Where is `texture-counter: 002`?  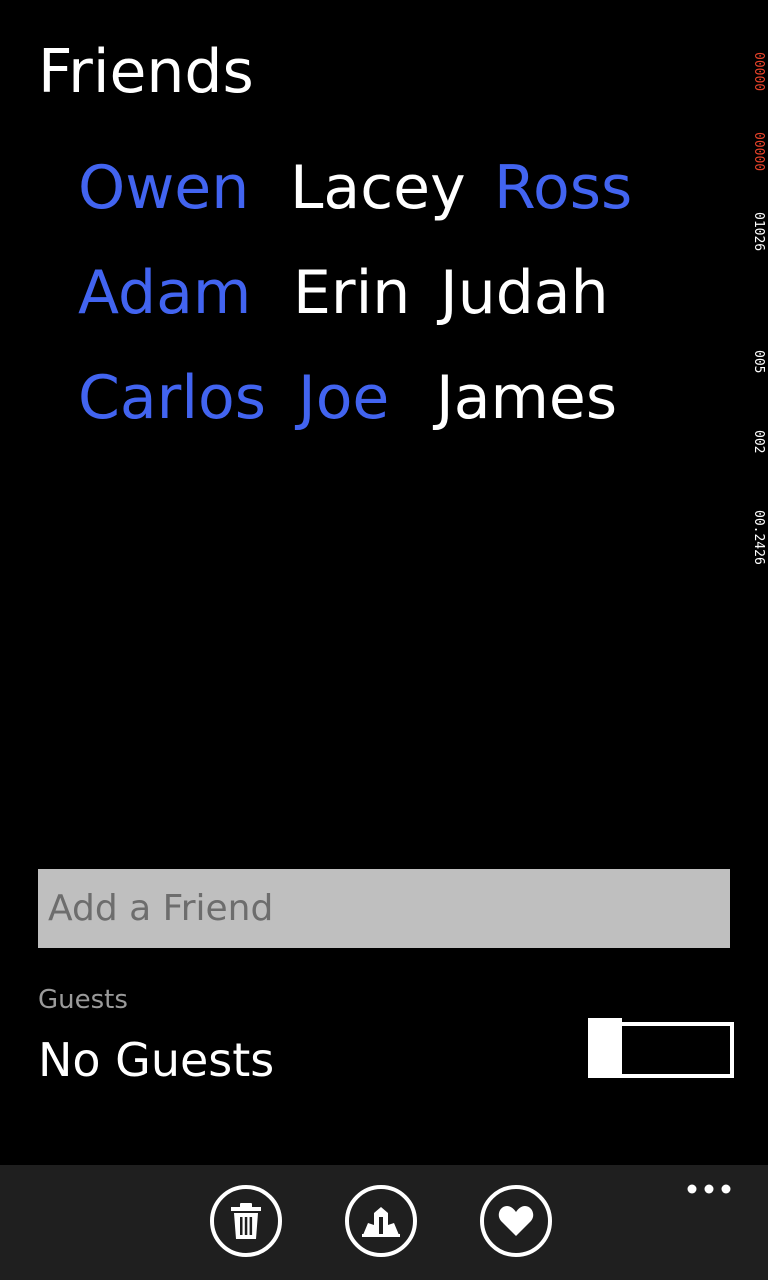
texture-counter: 002 is located at coordinates (758, 442).